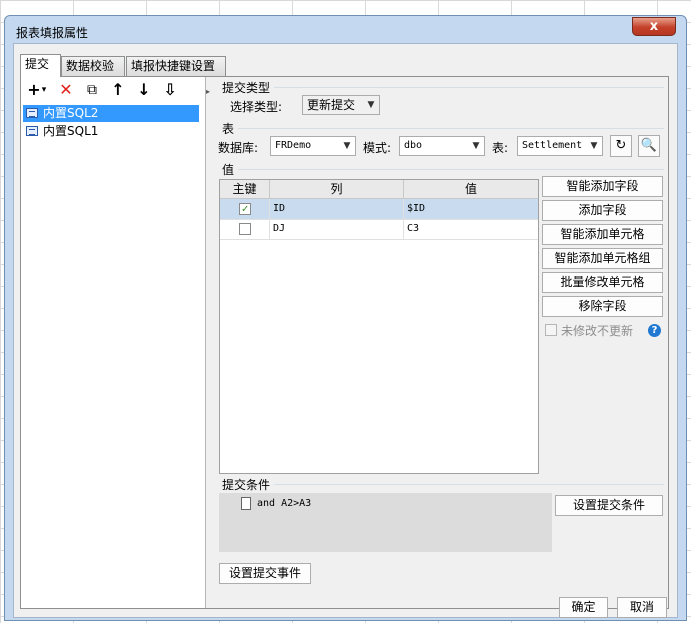 The width and height of the screenshot is (691, 623). What do you see at coordinates (170, 90) in the screenshot?
I see `sort-icon: ⇩` at bounding box center [170, 90].